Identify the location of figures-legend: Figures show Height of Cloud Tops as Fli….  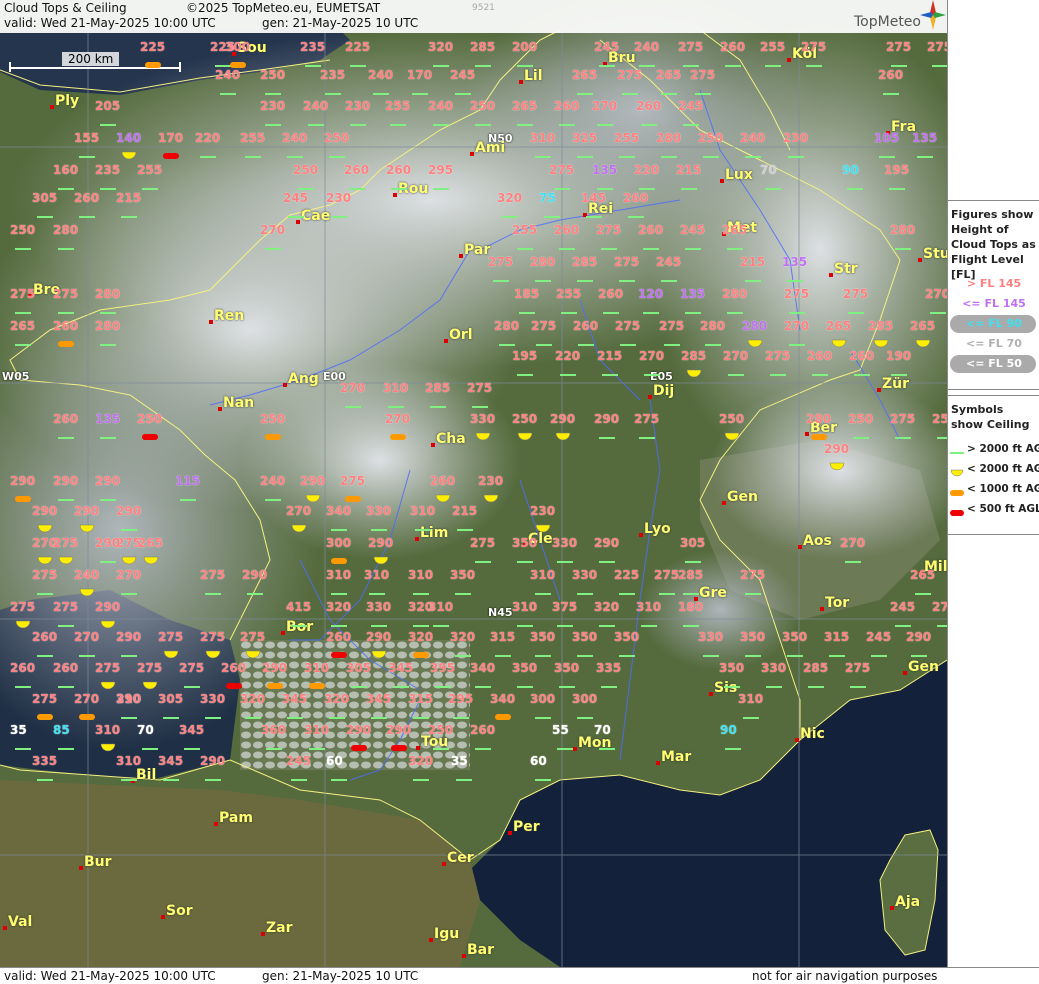
(993, 295).